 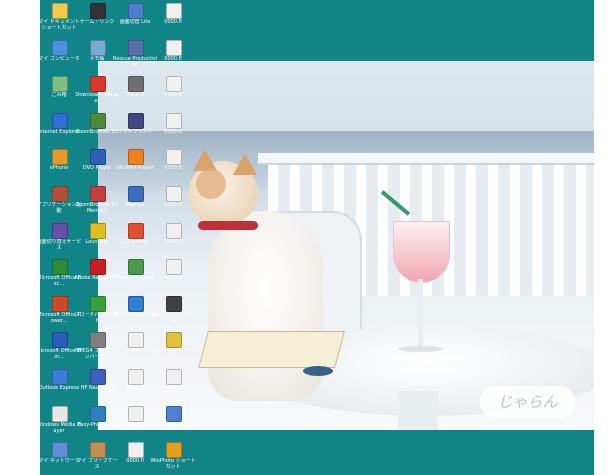 What do you see at coordinates (136, 48) in the screenshot?
I see `rescue-icon` at bounding box center [136, 48].